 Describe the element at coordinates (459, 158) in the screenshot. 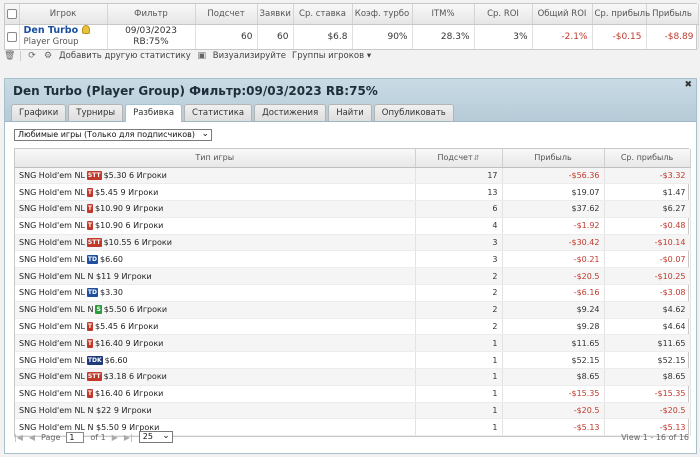

I see `col-count: Подсчет⇵` at that location.